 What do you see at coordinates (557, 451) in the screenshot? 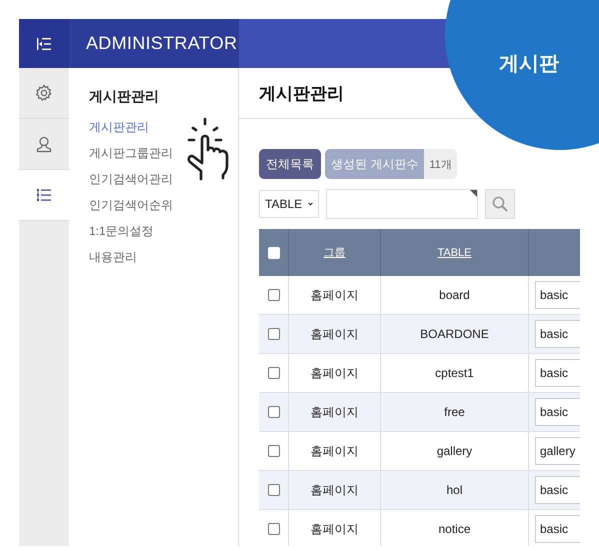
I see `skin-select: gallery` at bounding box center [557, 451].